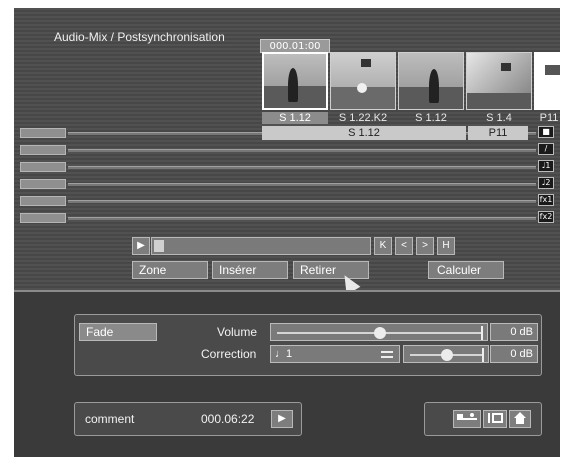 Image resolution: width=564 pixels, height=457 pixels. Describe the element at coordinates (287, 183) in the screenshot. I see `track-music-2: ♩2` at that location.